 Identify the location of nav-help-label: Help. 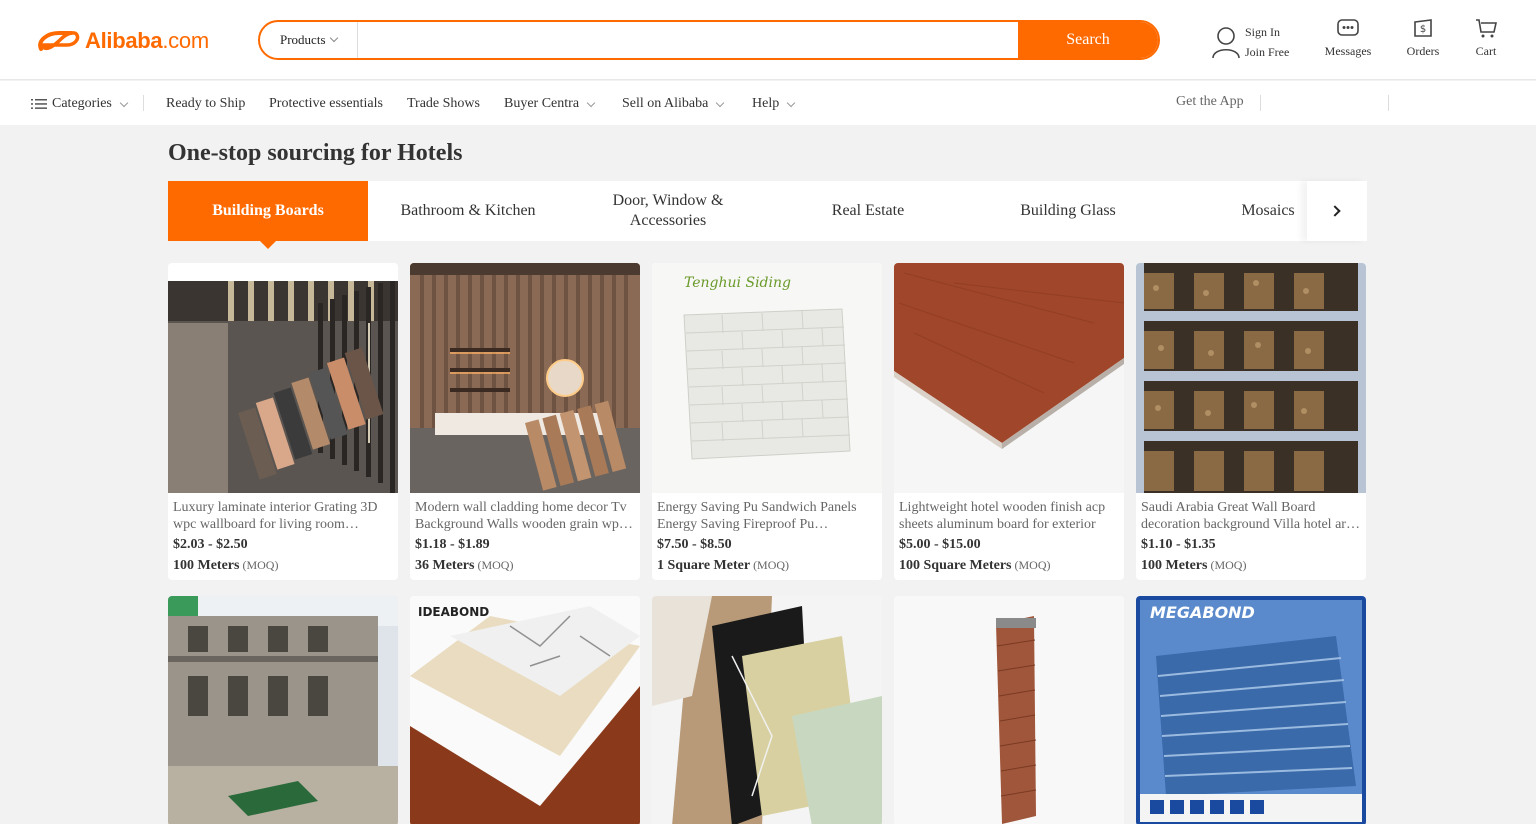
(766, 103).